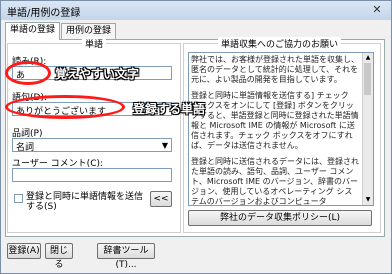  What do you see at coordinates (368, 58) in the screenshot?
I see `scroll-up-icon: ▲` at bounding box center [368, 58].